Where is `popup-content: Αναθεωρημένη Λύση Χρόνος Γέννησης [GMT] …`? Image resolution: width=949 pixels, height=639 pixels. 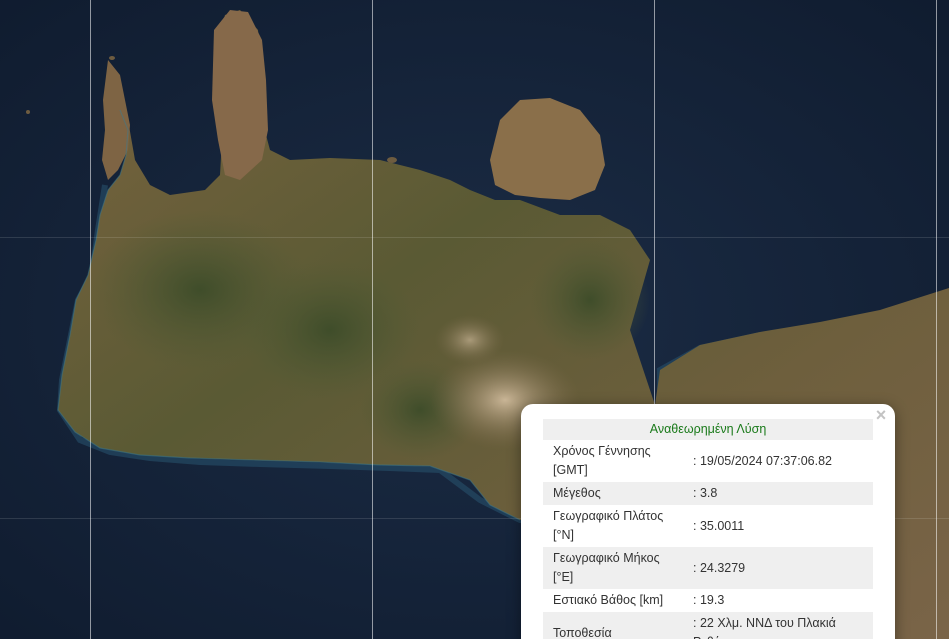
popup-content: Αναθεωρημένη Λύση Χρόνος Γέννησης [GMT] … is located at coordinates (708, 529).